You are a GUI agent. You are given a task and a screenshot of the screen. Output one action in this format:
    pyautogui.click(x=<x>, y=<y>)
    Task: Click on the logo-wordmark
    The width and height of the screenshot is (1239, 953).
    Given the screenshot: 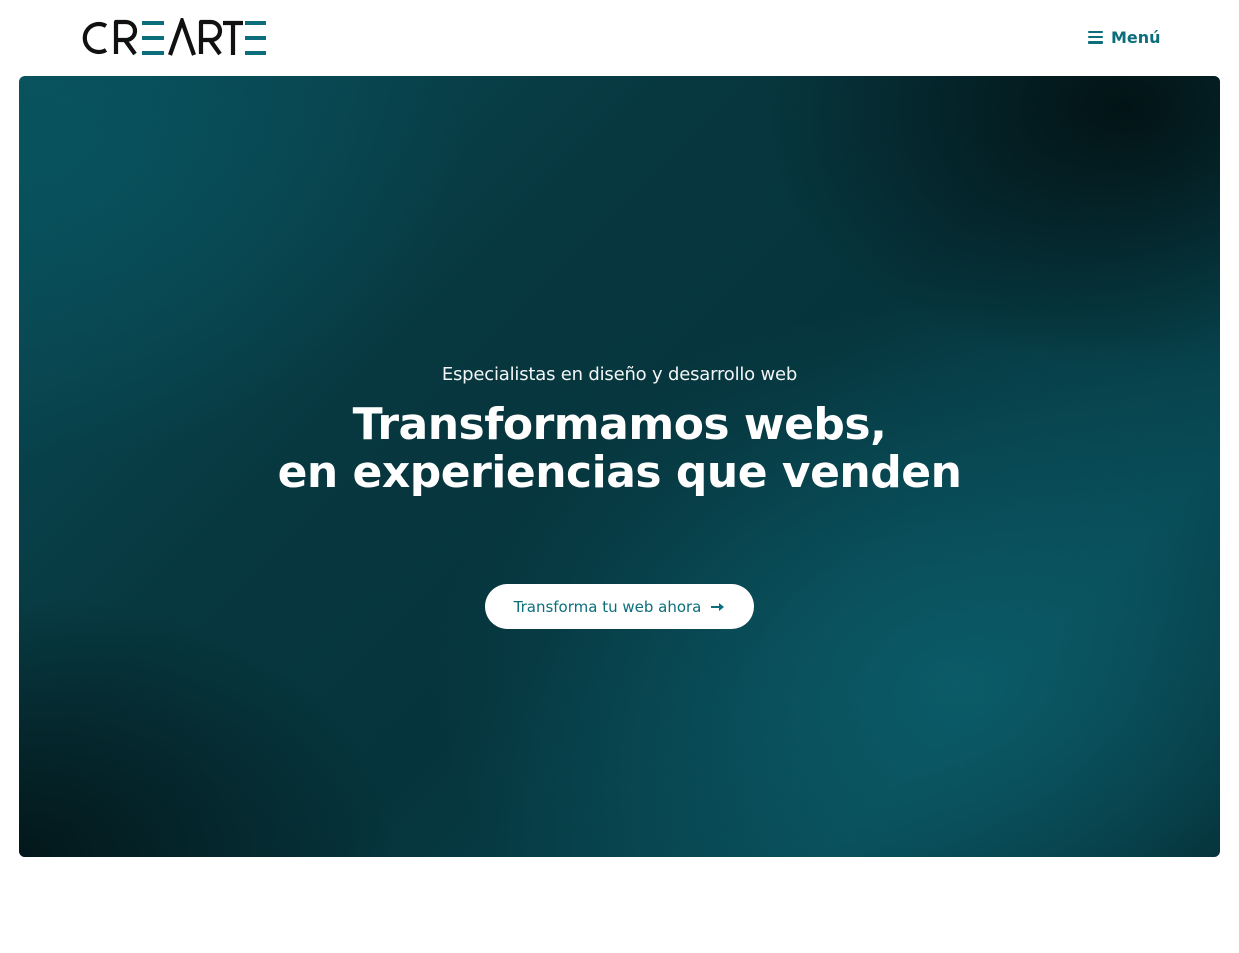 What is the action you would take?
    pyautogui.click(x=174, y=37)
    